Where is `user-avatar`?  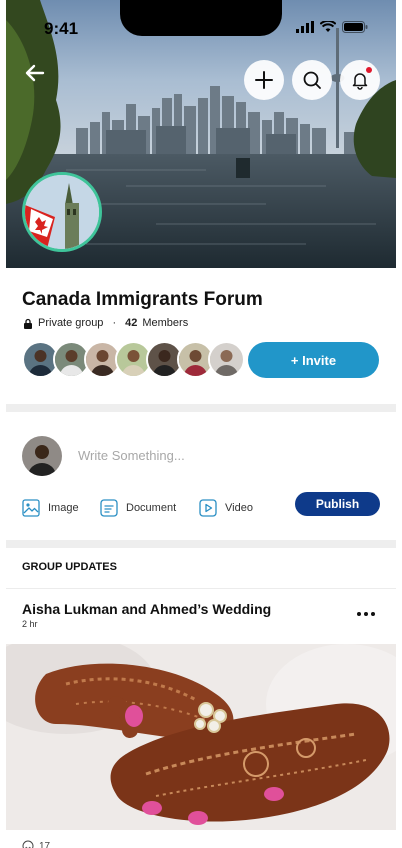 user-avatar is located at coordinates (42, 456).